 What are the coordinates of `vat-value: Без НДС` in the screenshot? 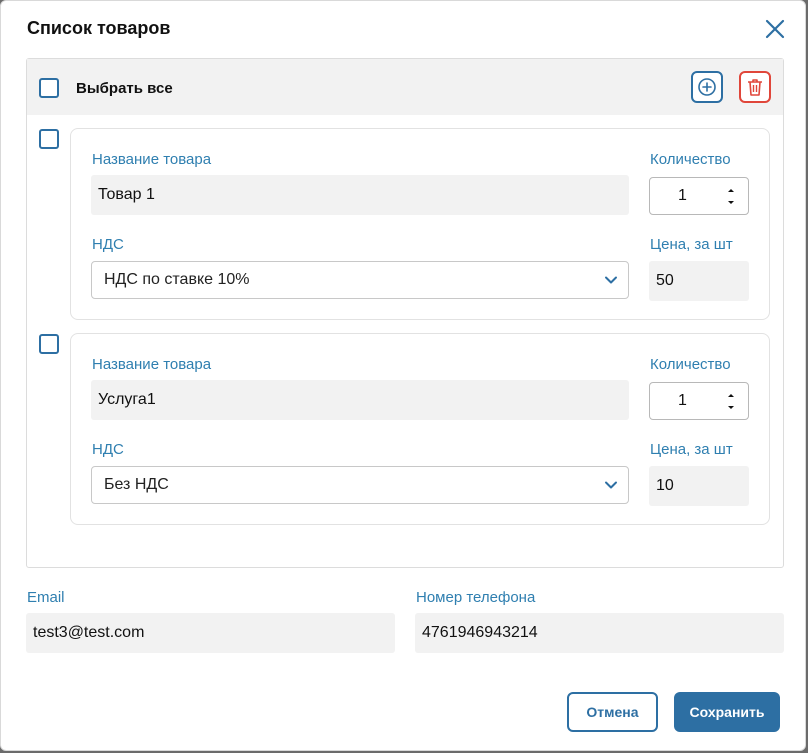 It's located at (136, 484).